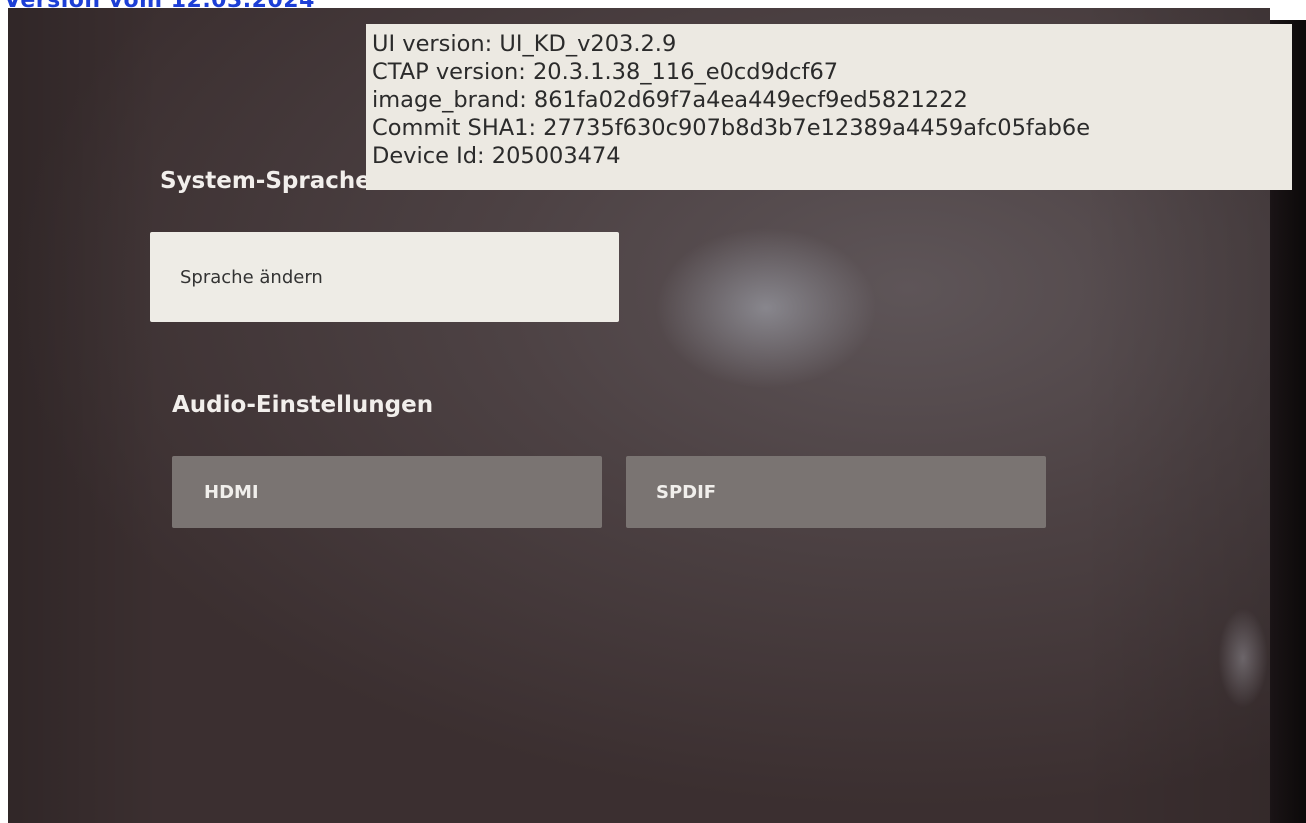 The image size is (1306, 823). Describe the element at coordinates (303, 405) in the screenshot. I see `audio-settings-heading: Audio-Einstellungen` at that location.